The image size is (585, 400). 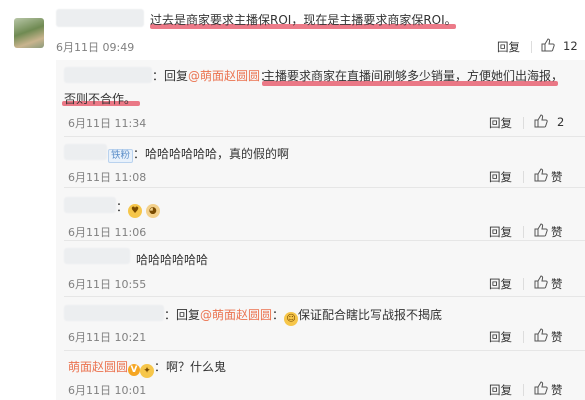 I want to click on reply-text: ：回复@萌面赵圆圆：, so click(x=212, y=76).